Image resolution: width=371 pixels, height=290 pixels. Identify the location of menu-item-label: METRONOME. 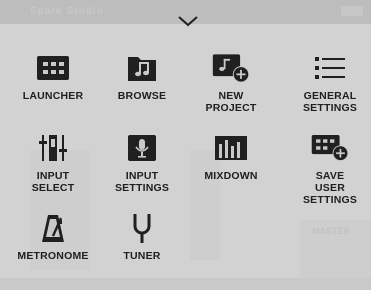
(53, 256).